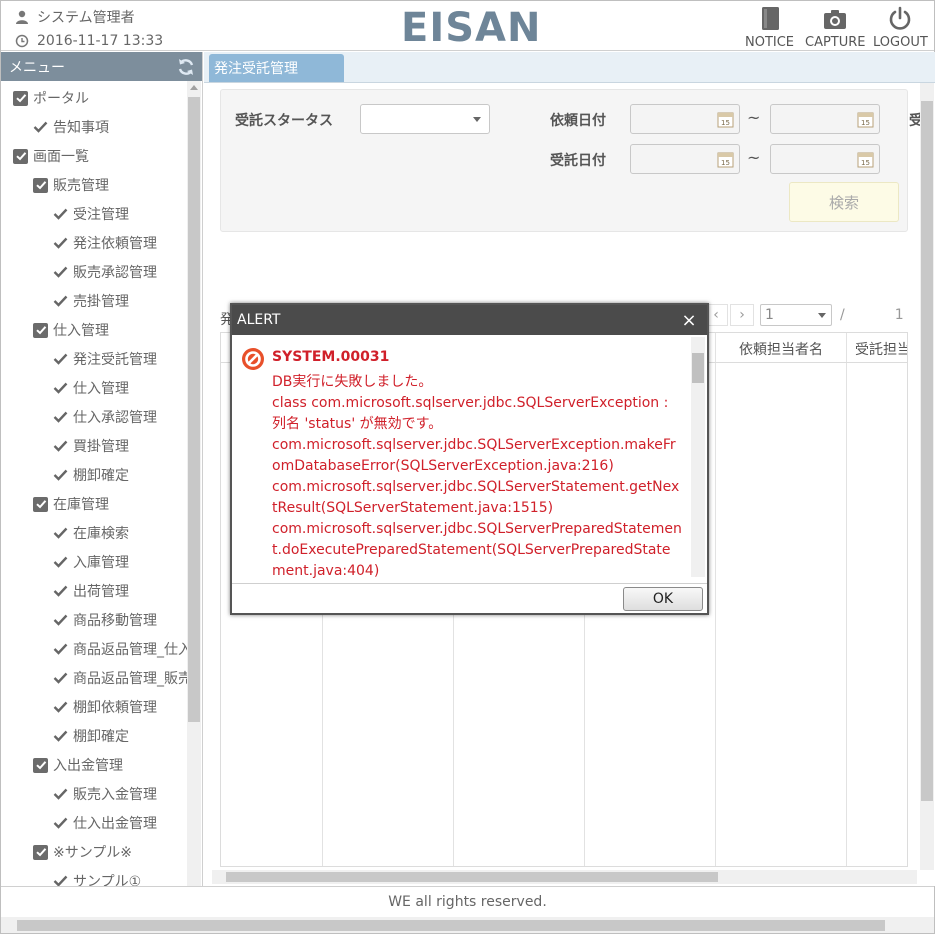  What do you see at coordinates (253, 359) in the screenshot?
I see `error-icon` at bounding box center [253, 359].